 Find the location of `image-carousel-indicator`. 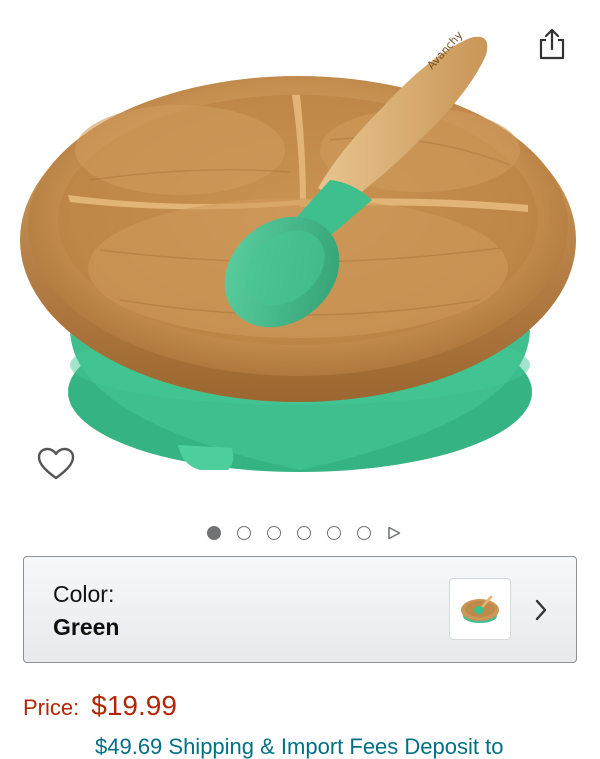

image-carousel-indicator is located at coordinates (300, 533).